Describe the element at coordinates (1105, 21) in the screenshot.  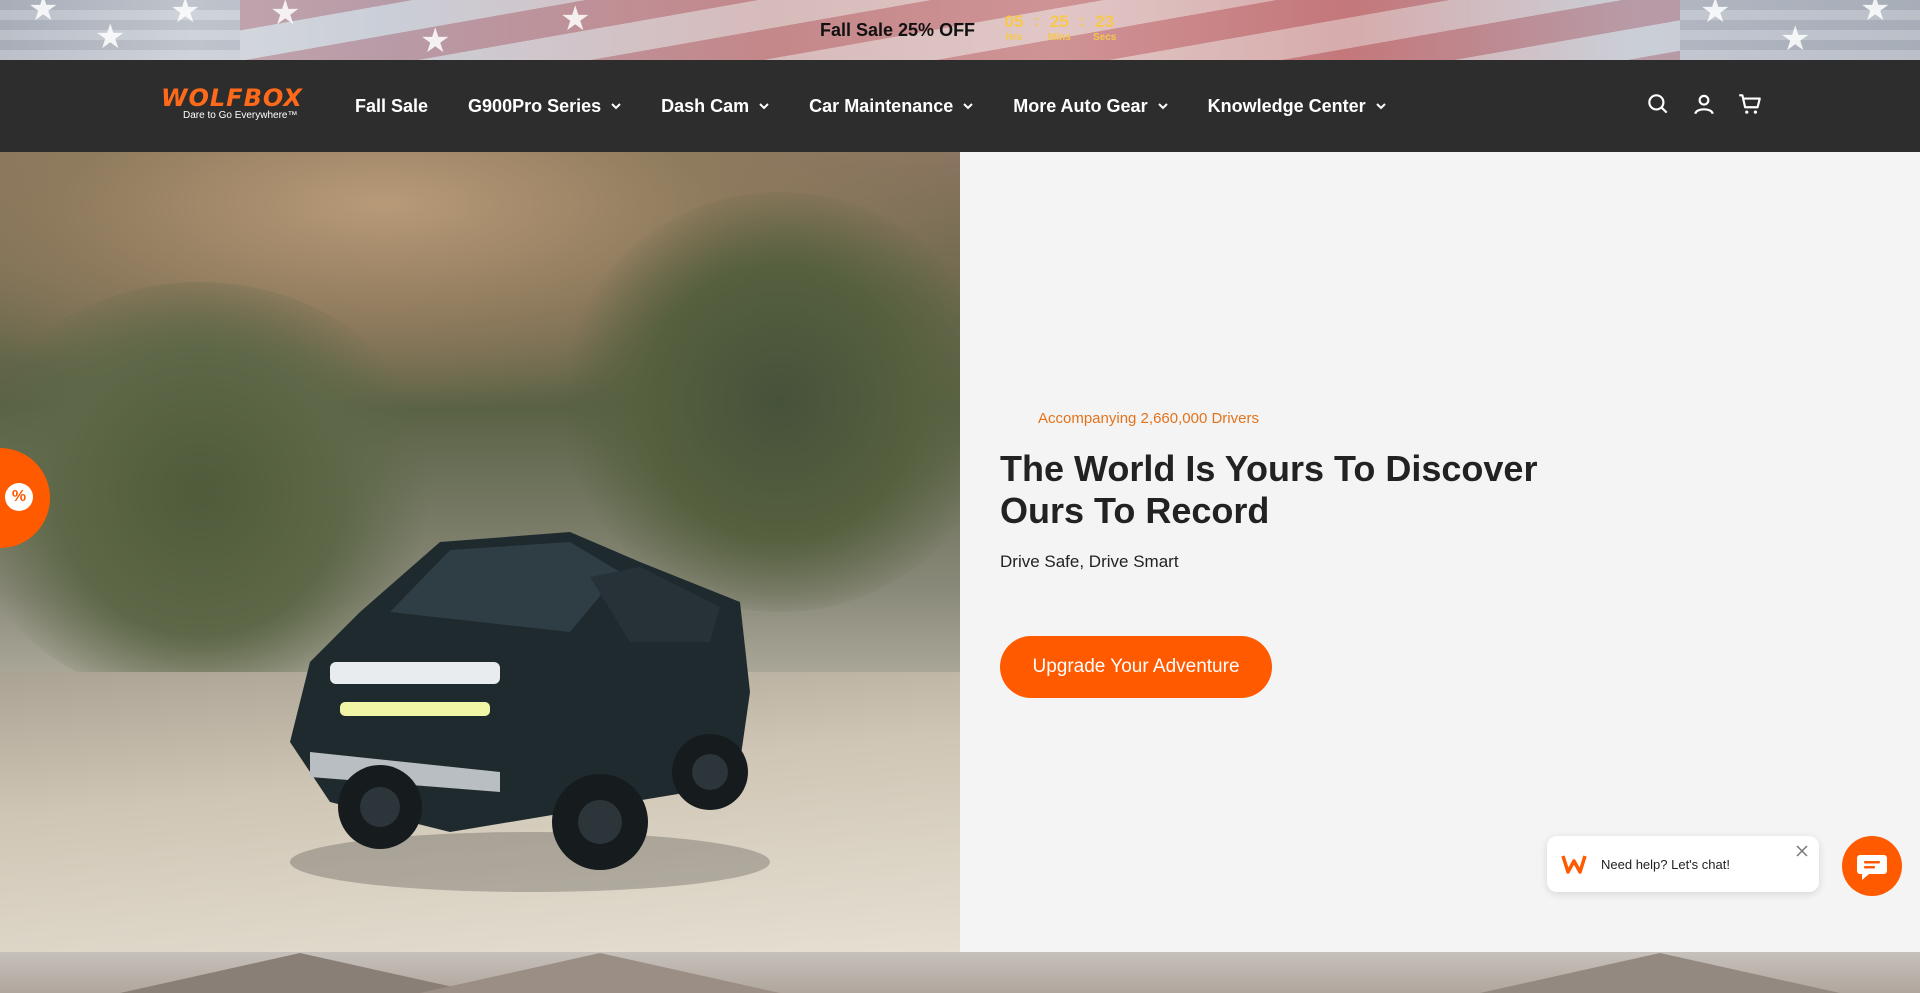
I see `countdown-seconds-value: 23` at that location.